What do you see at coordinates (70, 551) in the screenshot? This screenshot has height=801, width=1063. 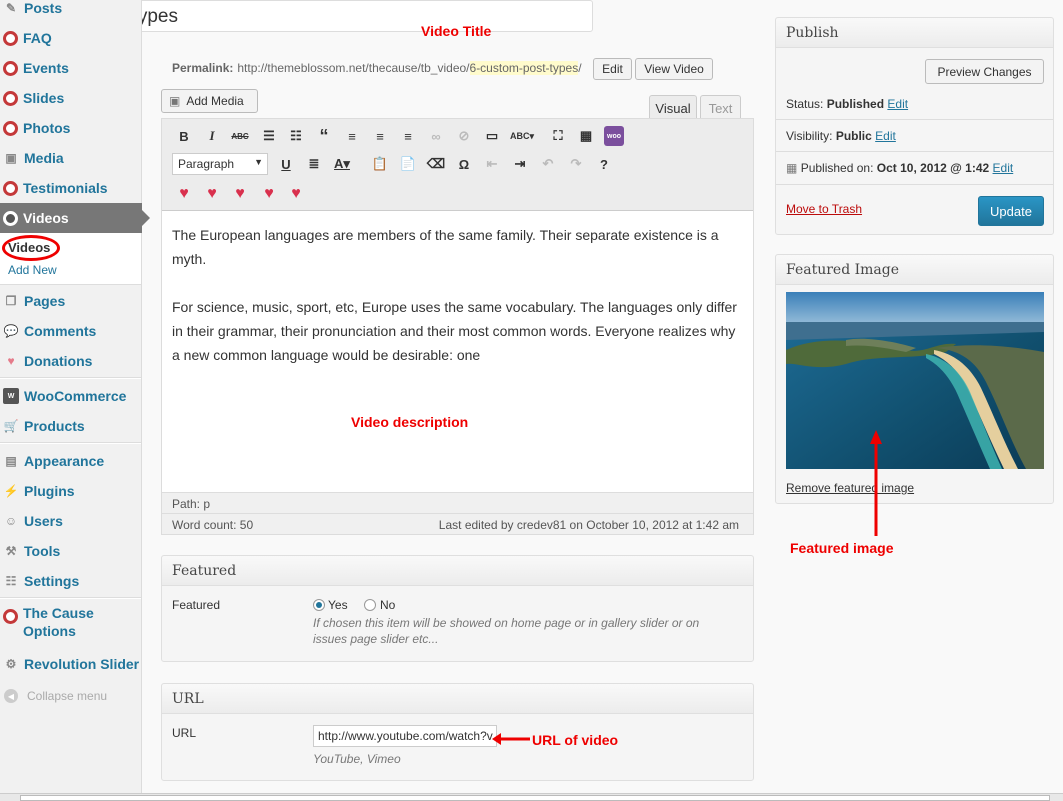 I see `sidebar-item-tools: ⚒ Tools` at bounding box center [70, 551].